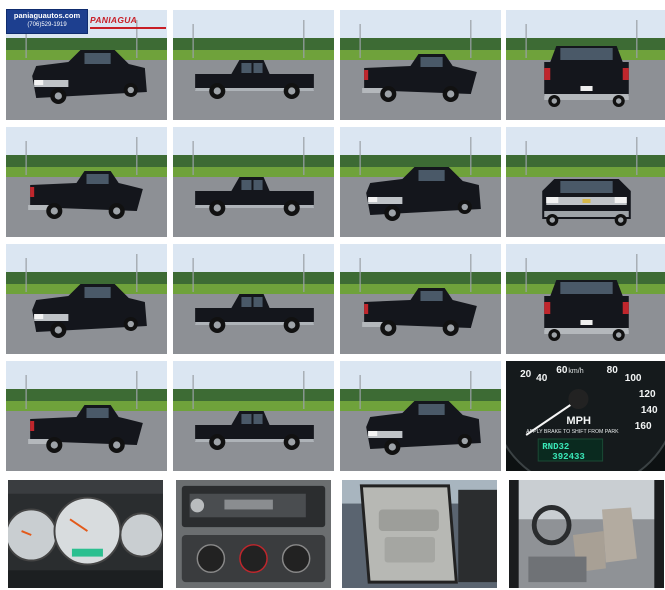 This screenshot has width=665, height=590. Describe the element at coordinates (47, 15) in the screenshot. I see `dealer-website: paniaguautos.com` at that location.